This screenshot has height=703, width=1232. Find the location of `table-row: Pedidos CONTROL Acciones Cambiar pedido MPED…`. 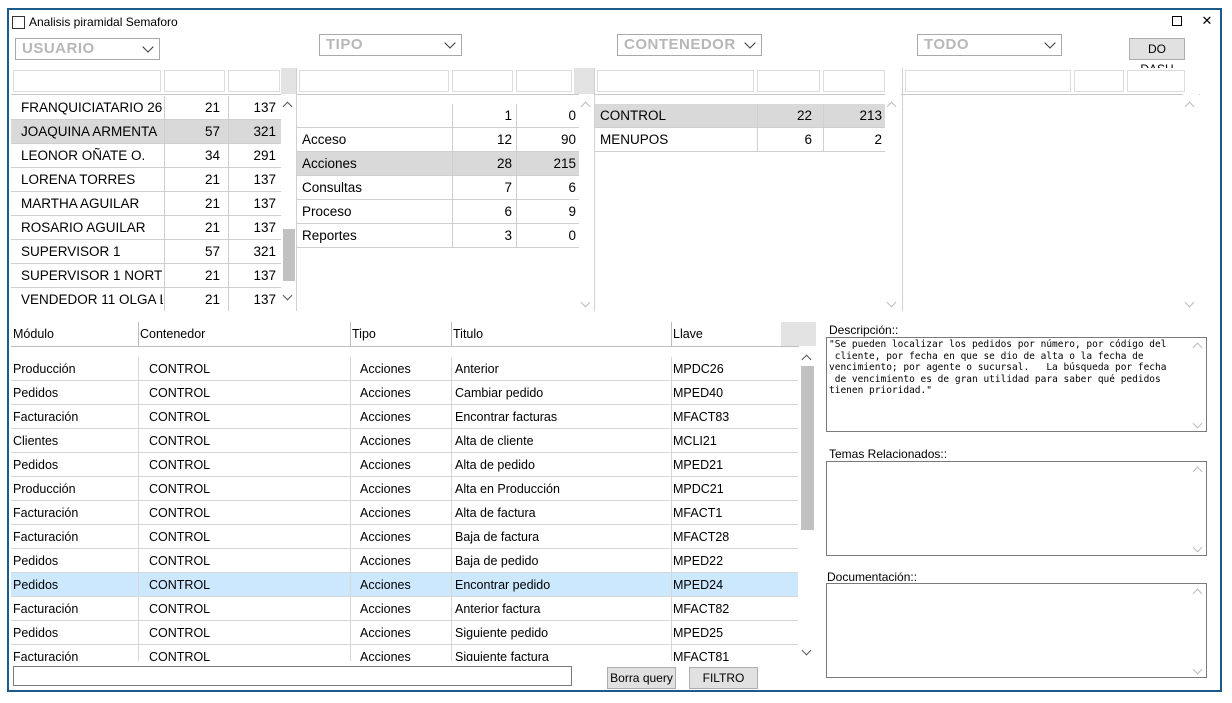

table-row: Pedidos CONTROL Acciones Cambiar pedido MPED… is located at coordinates (404, 393).